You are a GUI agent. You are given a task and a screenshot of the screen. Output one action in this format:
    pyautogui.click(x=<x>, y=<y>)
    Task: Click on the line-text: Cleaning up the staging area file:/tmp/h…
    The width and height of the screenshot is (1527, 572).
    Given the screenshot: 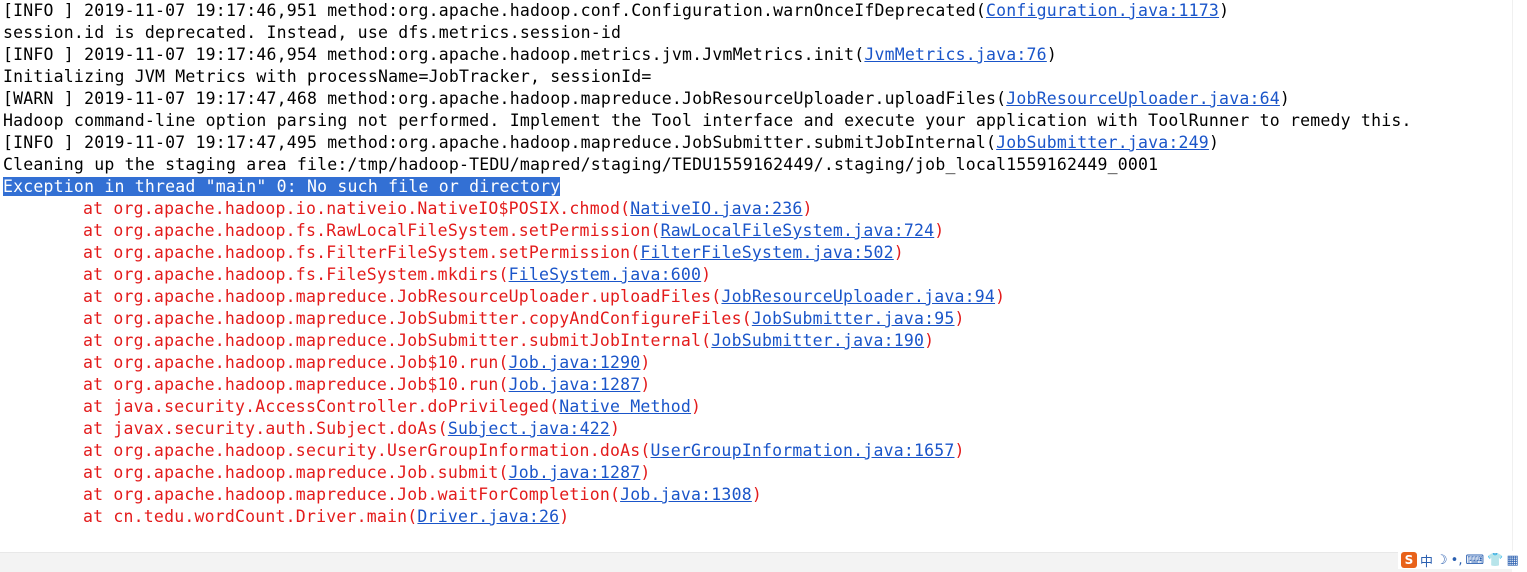 What is the action you would take?
    pyautogui.click(x=581, y=164)
    